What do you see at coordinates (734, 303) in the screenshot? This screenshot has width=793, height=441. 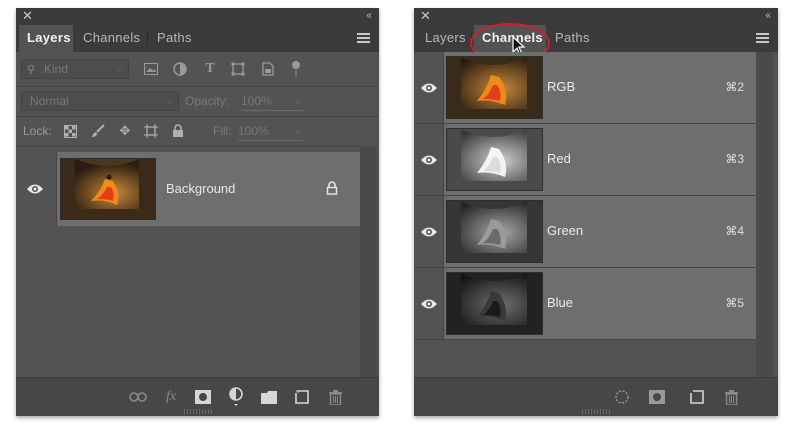 I see `channel-shortcut: ⌘5` at bounding box center [734, 303].